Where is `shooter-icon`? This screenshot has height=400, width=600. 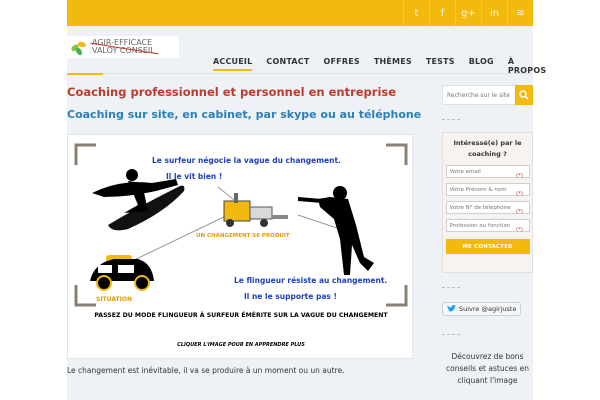 shooter-icon is located at coordinates (336, 230).